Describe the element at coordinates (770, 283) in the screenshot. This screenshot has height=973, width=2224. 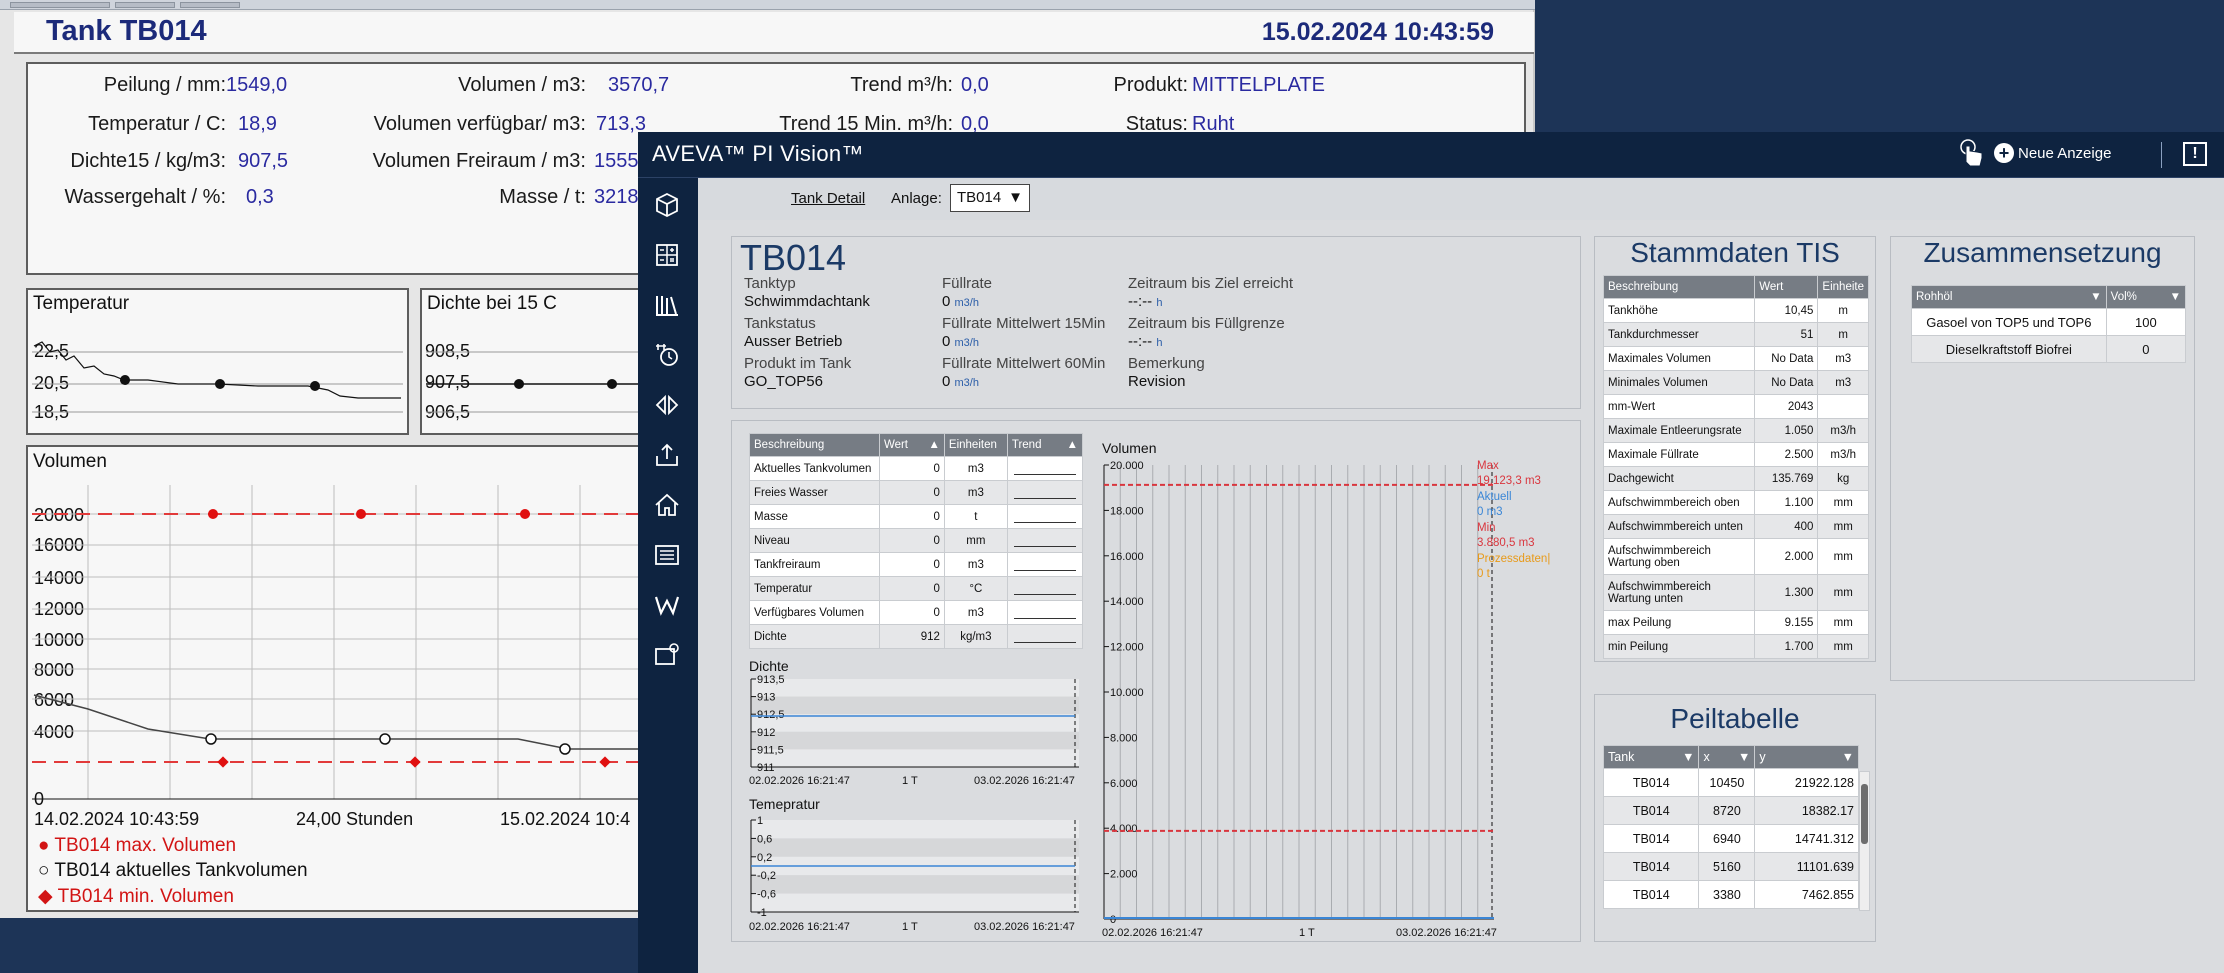
I see `tanktyp-label: Tanktyp` at that location.